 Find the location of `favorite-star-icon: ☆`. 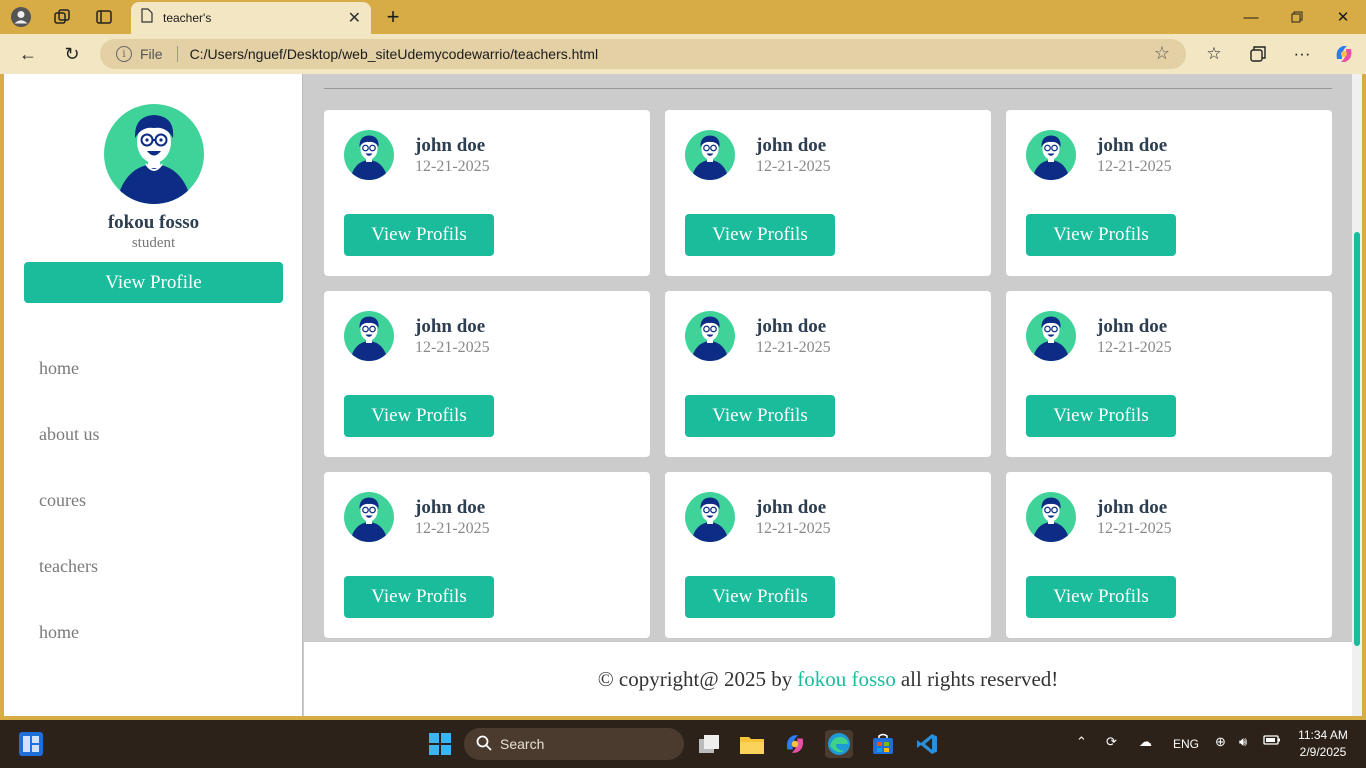

favorite-star-icon: ☆ is located at coordinates (1162, 53).